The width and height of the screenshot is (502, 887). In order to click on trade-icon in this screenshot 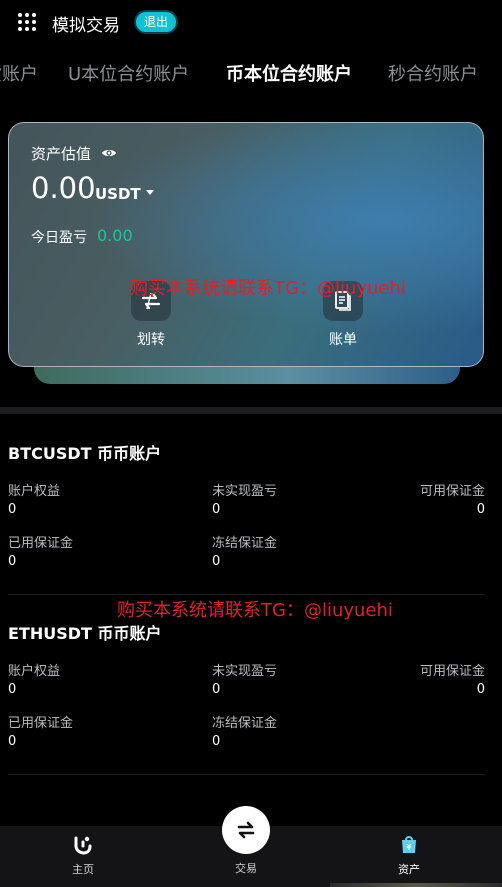, I will do `click(246, 830)`.